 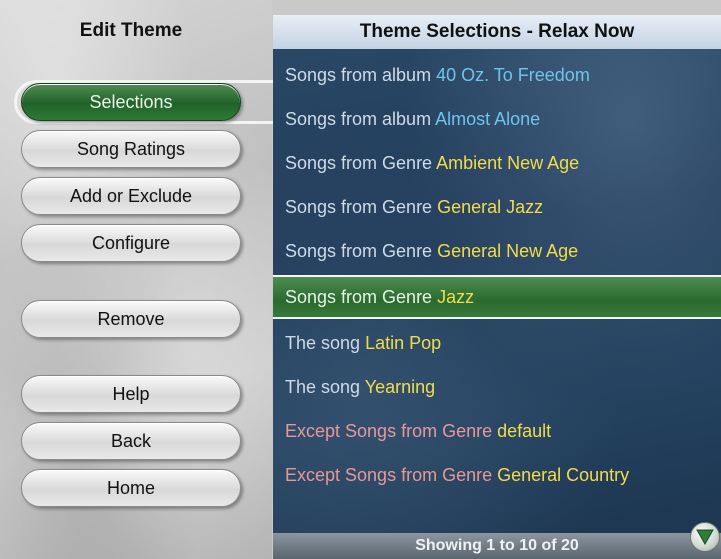 I want to click on list-item: Songs from Genre General Jazz, so click(x=497, y=207).